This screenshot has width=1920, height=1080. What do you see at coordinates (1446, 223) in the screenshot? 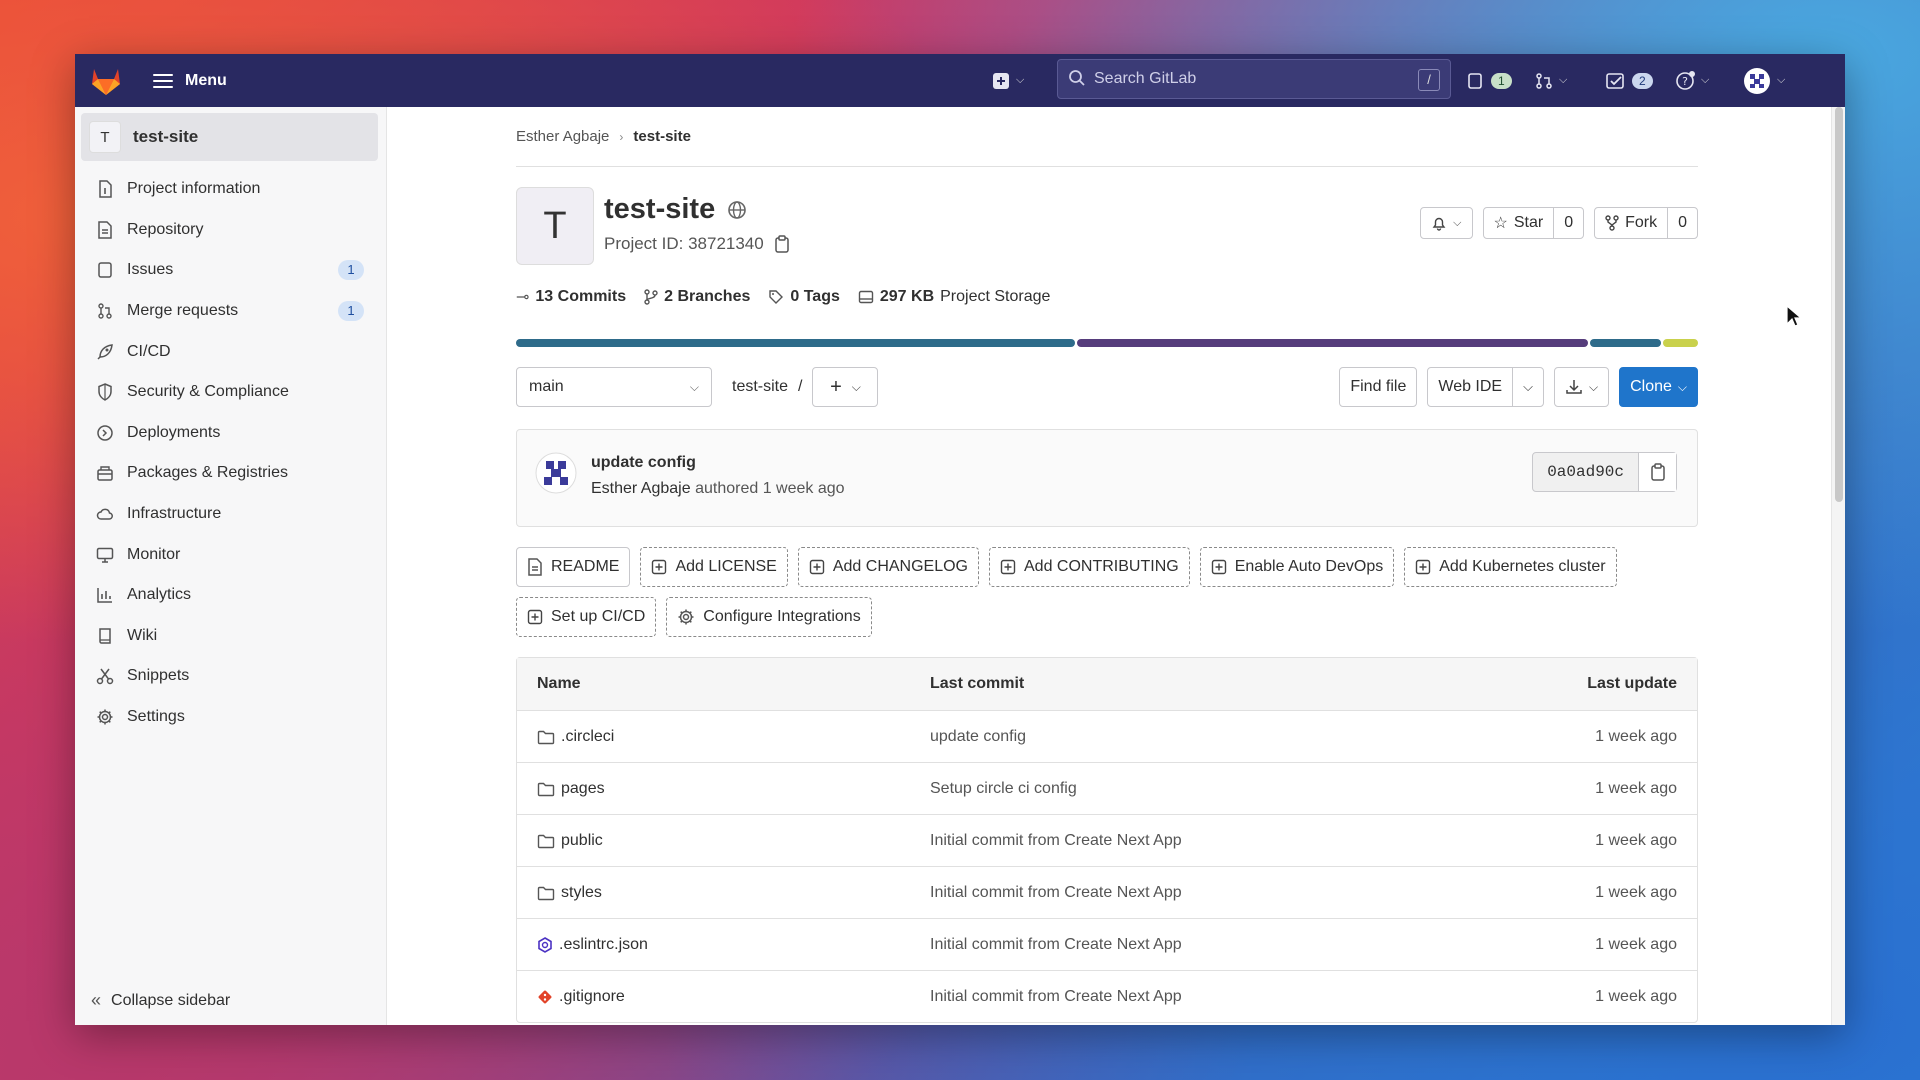
I see `notification-button: ⌵` at bounding box center [1446, 223].